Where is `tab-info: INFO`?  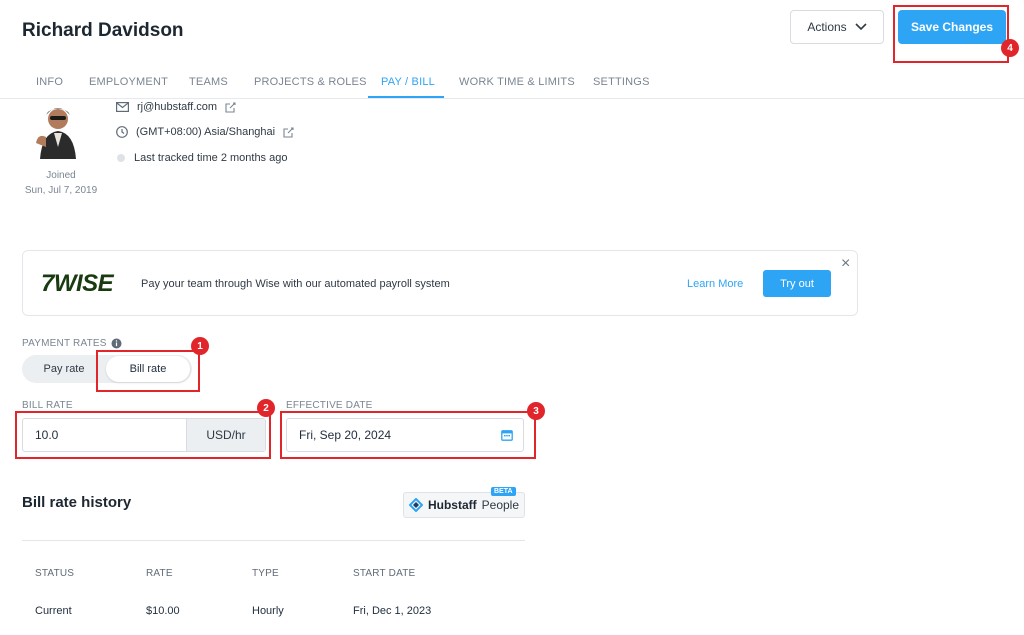 tab-info: INFO is located at coordinates (49, 82).